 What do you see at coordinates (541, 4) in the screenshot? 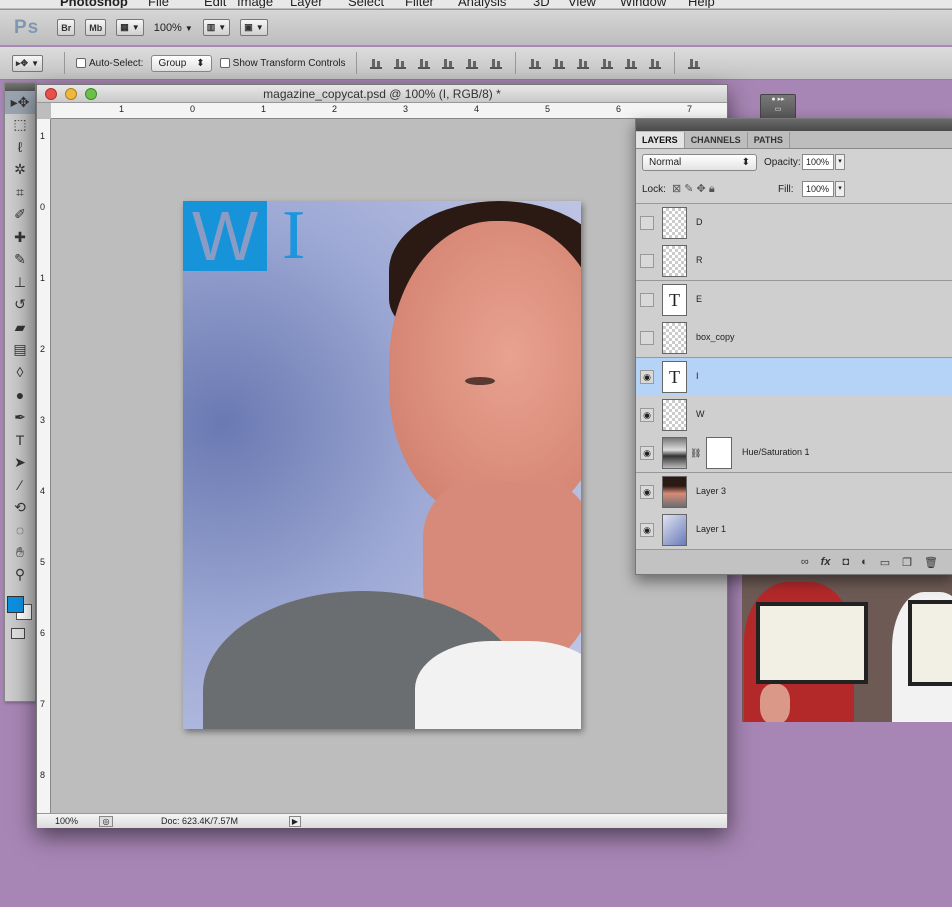
I see `menu-item-3d: 3D` at bounding box center [541, 4].